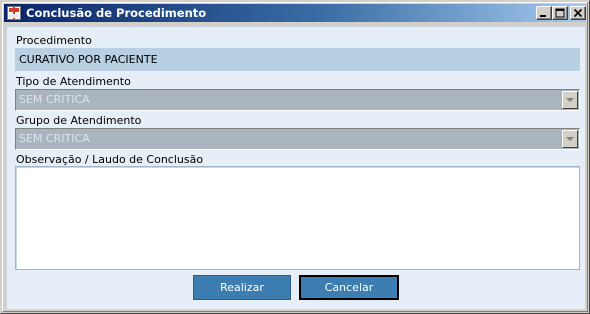 The height and width of the screenshot is (314, 590). What do you see at coordinates (349, 287) in the screenshot?
I see `cancelar-button: Cancelar` at bounding box center [349, 287].